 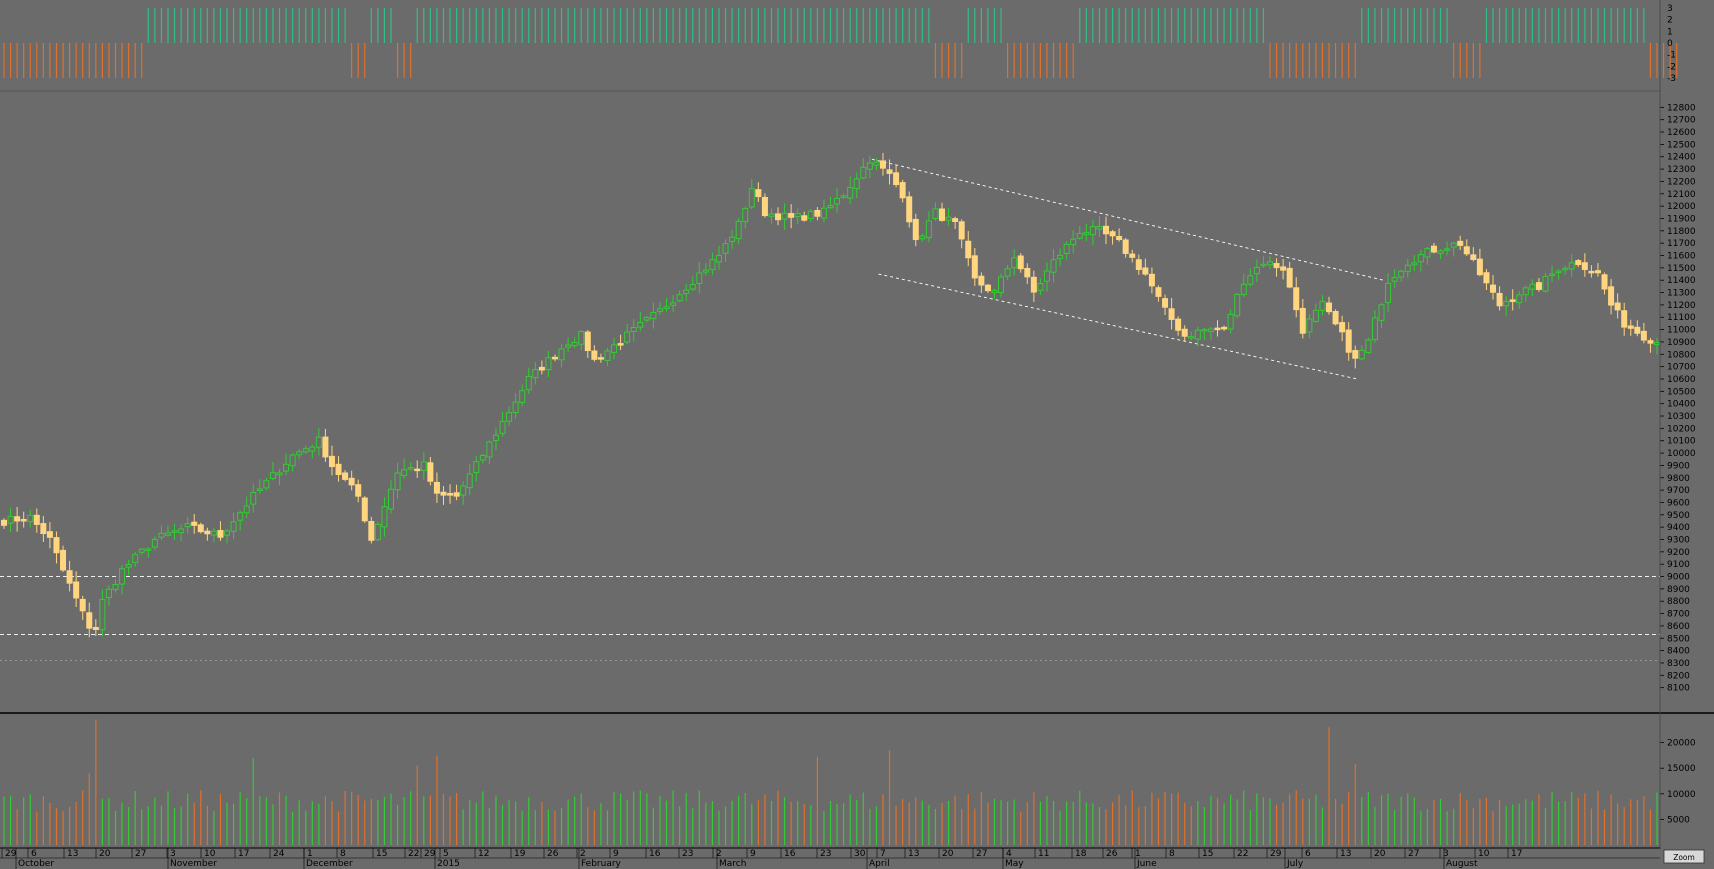 I want to click on price-tick-label: 12400, so click(x=1681, y=158).